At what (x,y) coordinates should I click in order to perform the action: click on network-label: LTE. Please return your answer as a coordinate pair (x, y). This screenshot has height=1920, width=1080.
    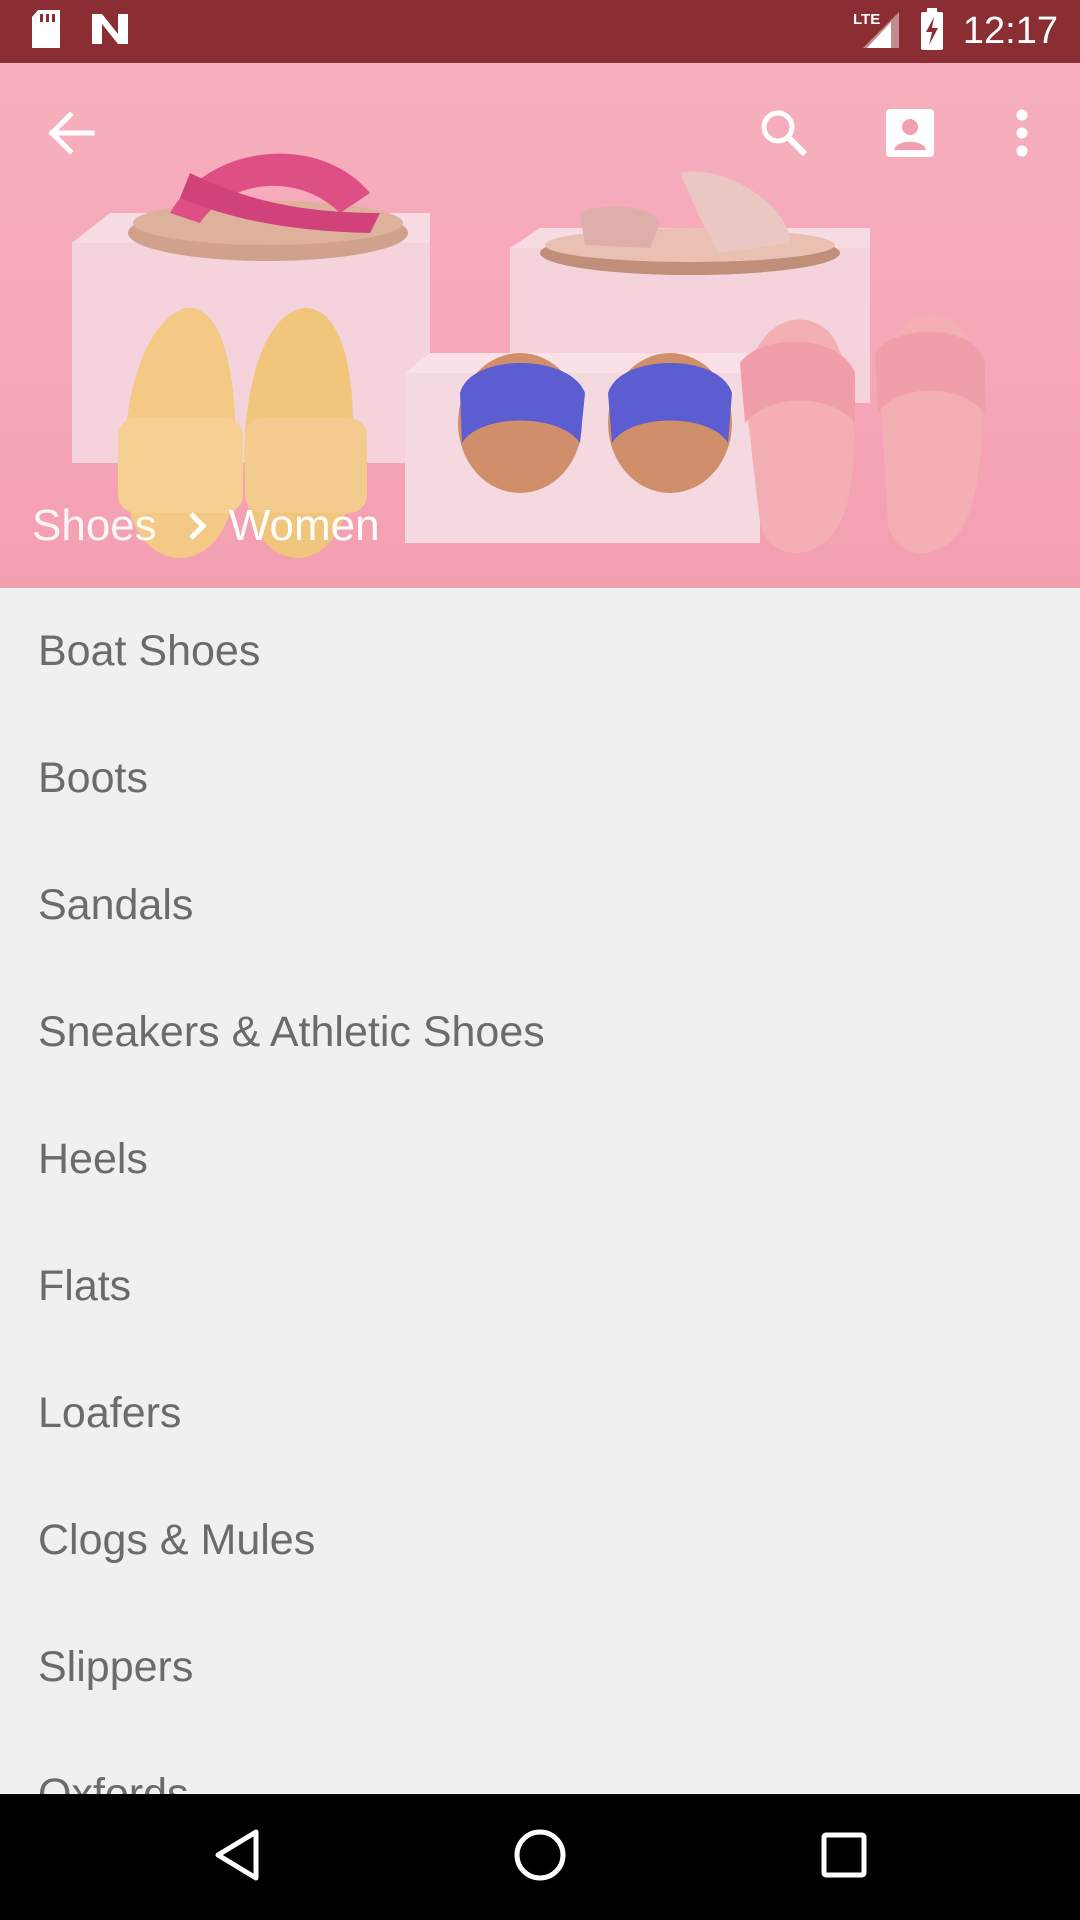
    Looking at the image, I should click on (866, 19).